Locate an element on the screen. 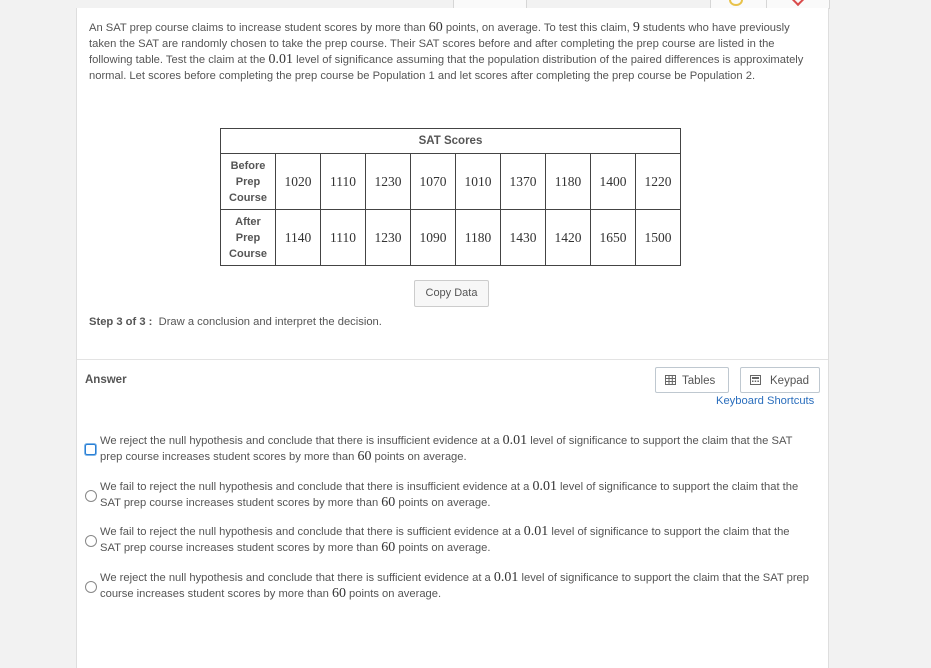 Image resolution: width=931 pixels, height=668 pixels. table-cell: 1370 is located at coordinates (523, 181).